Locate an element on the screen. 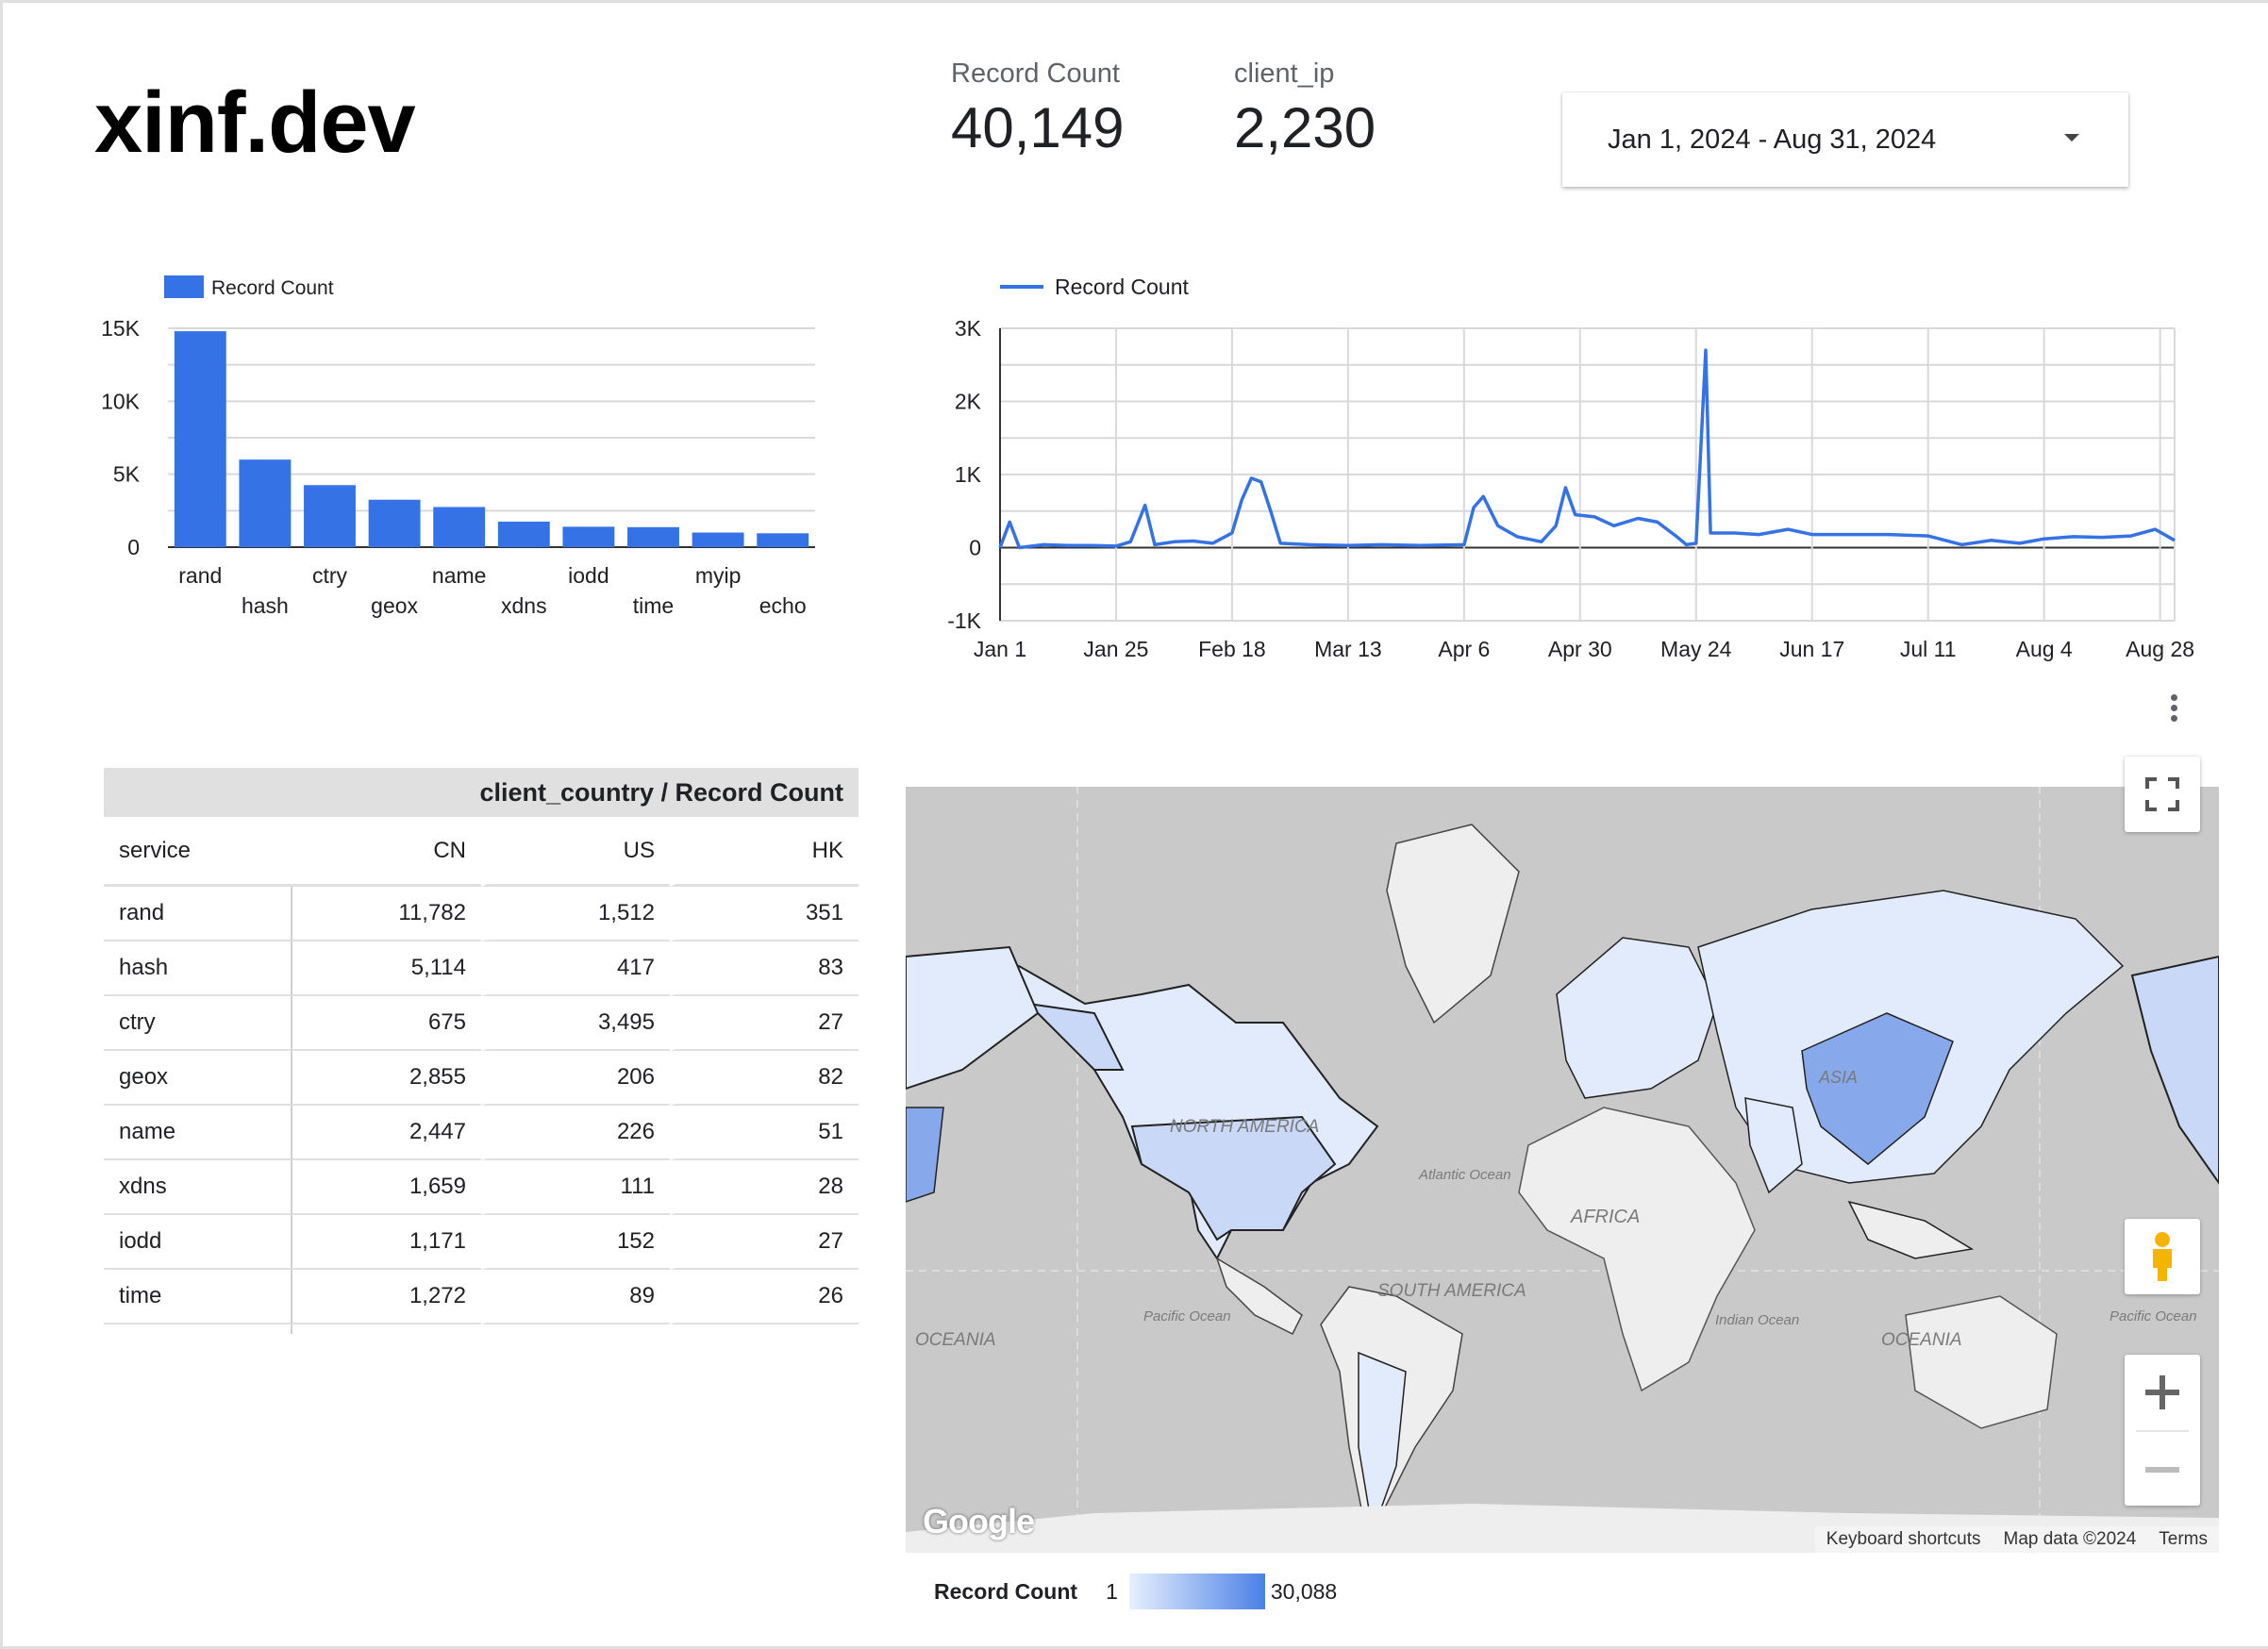 Image resolution: width=2268 pixels, height=1649 pixels. table-row: rand 11,782 1,512 351 is located at coordinates (482, 914).